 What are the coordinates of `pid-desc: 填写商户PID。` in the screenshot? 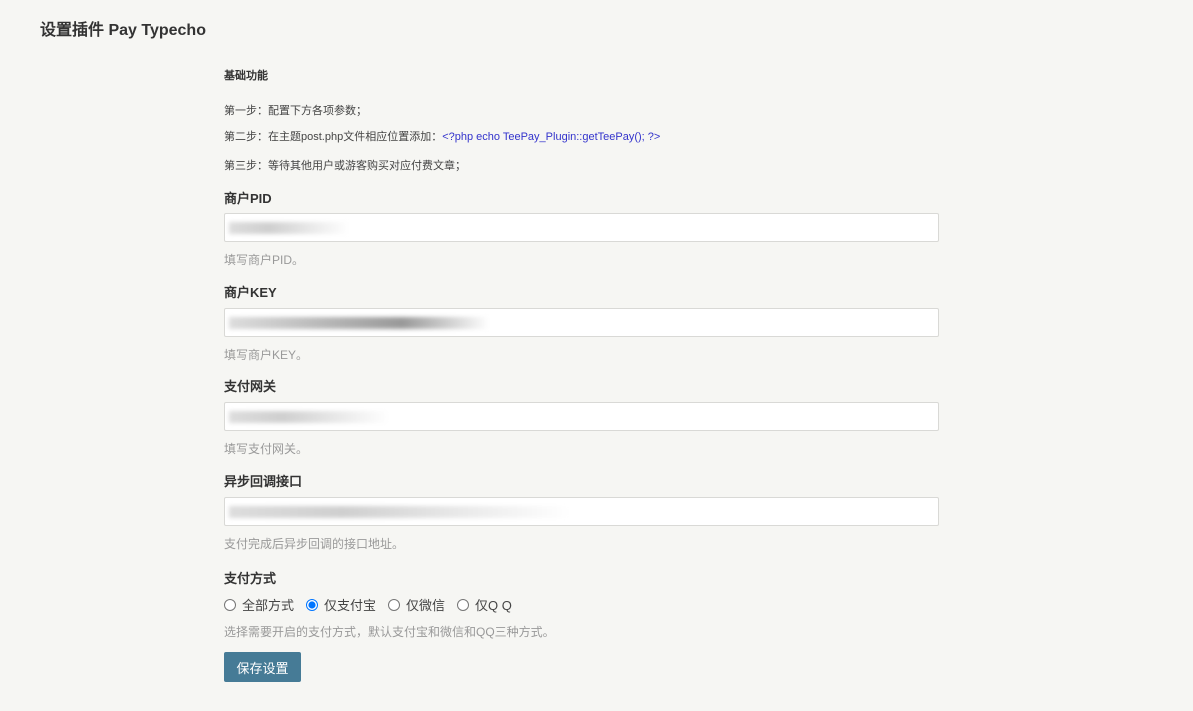 It's located at (264, 260).